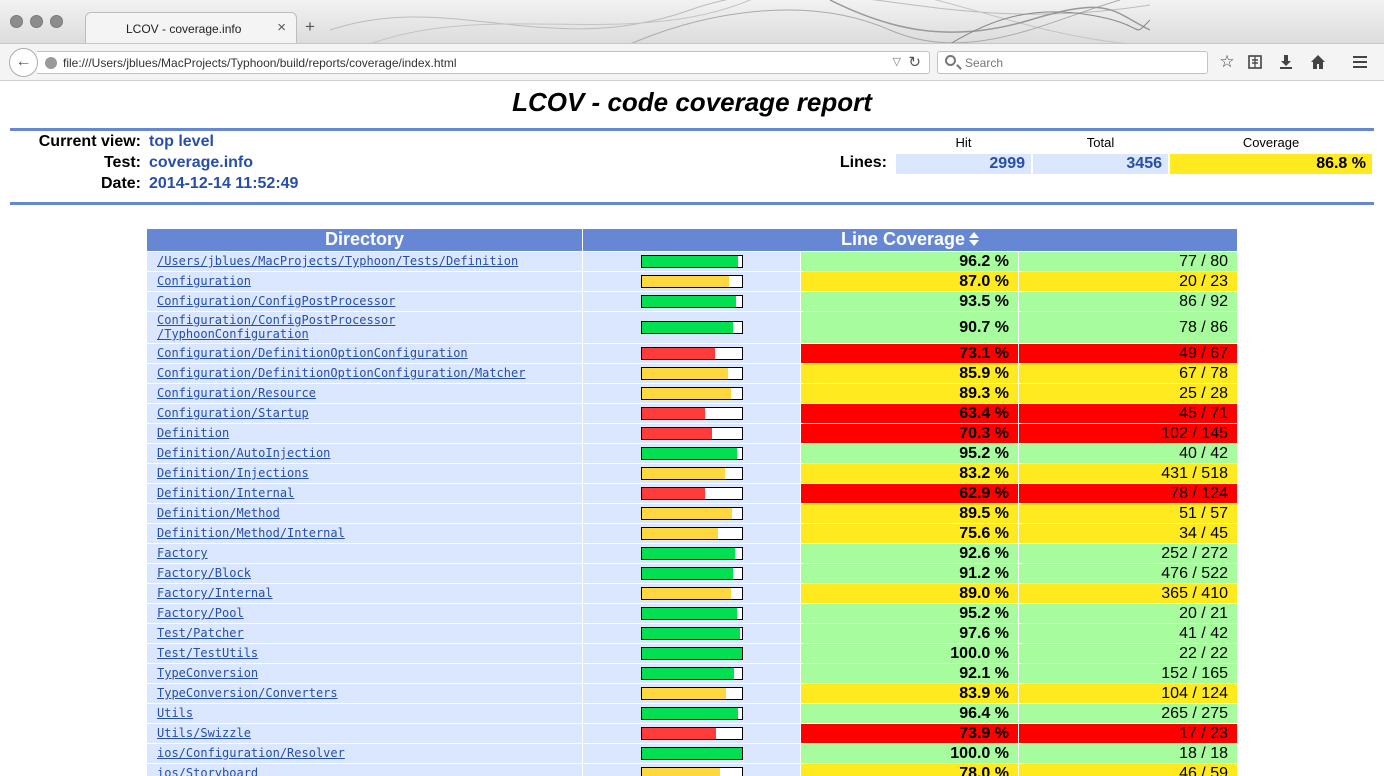  I want to click on directory-link: Definition, so click(369, 433).